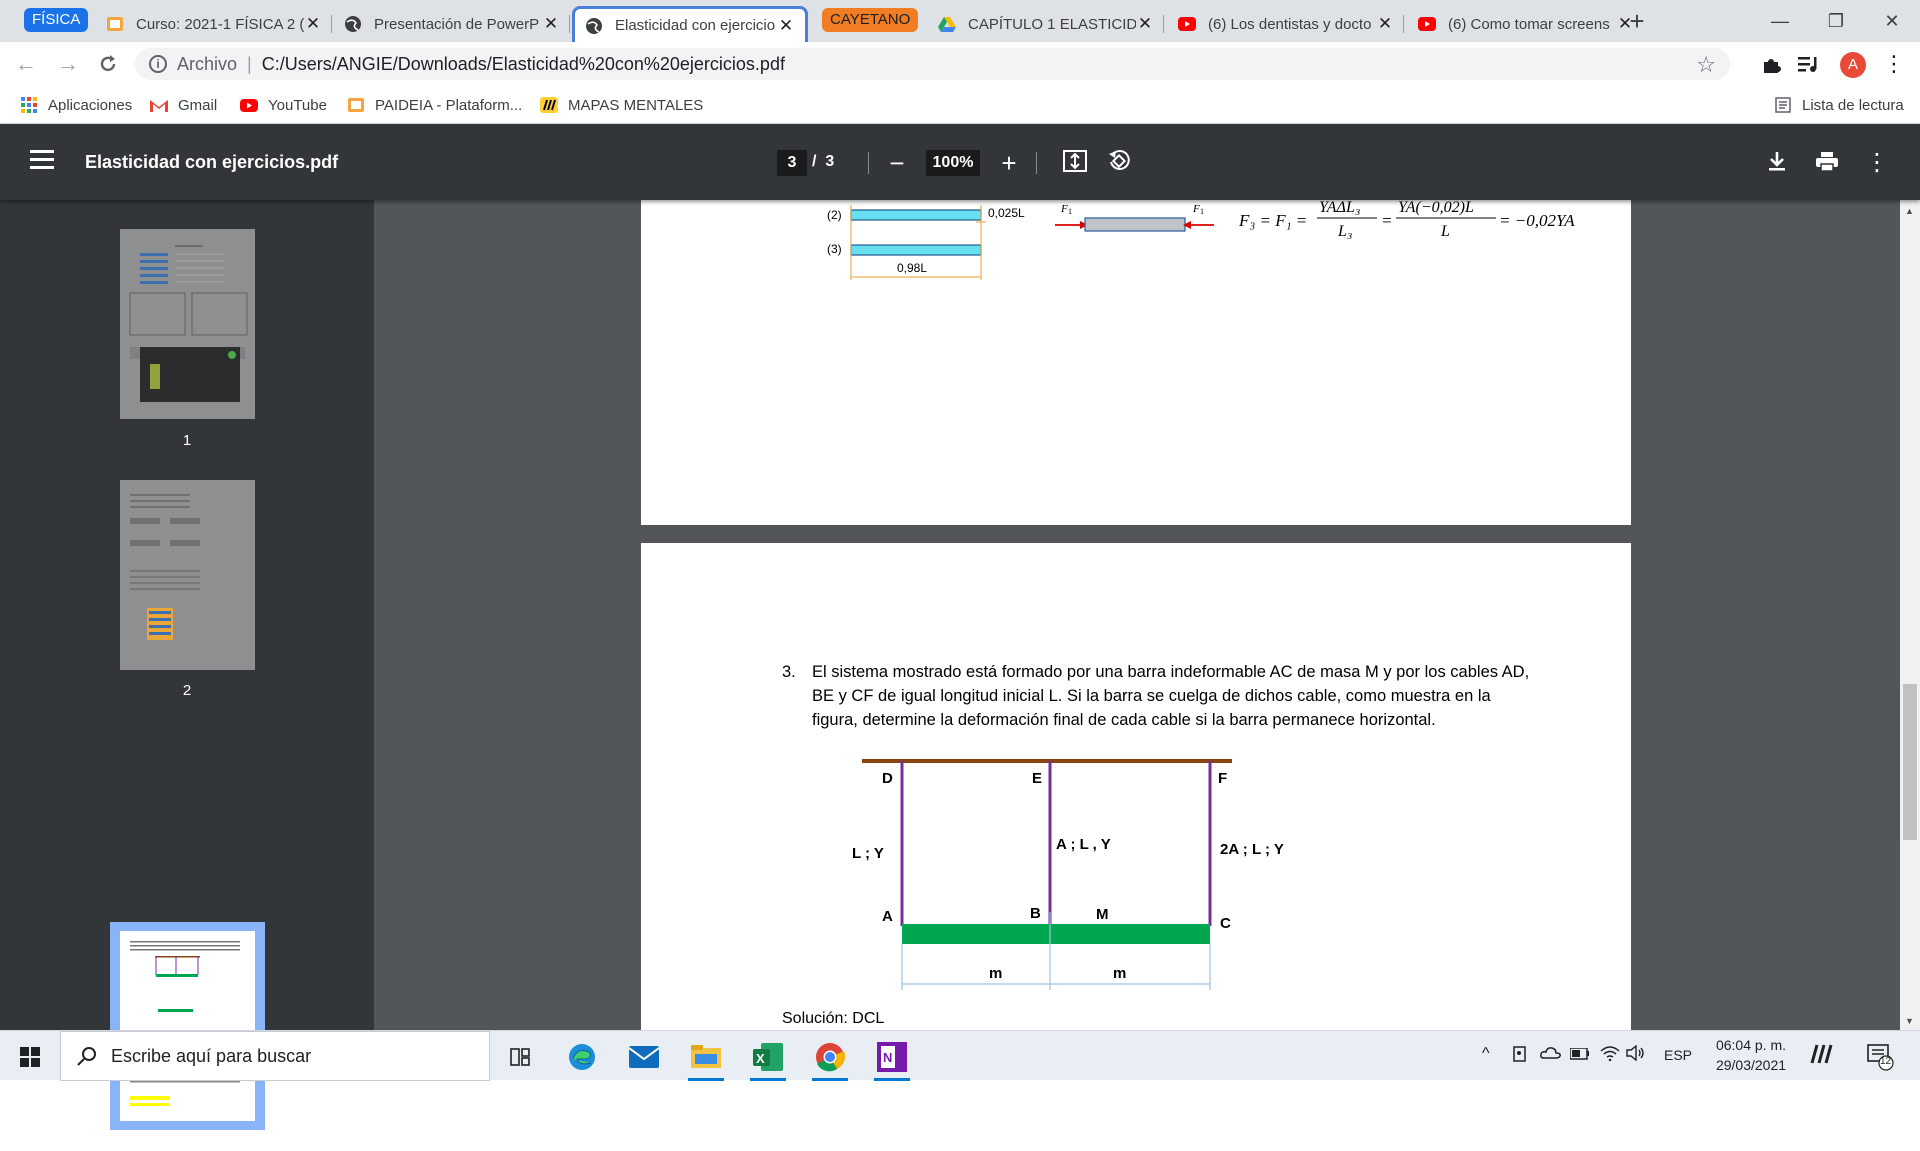 The height and width of the screenshot is (1151, 1920). I want to click on zoom-input: 100%, so click(953, 163).